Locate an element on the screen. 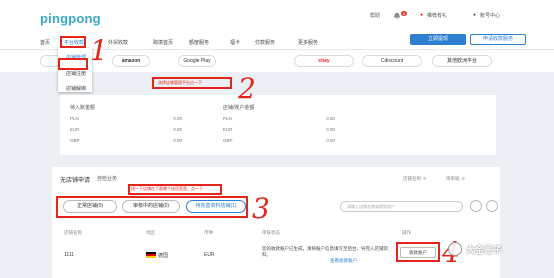 The image size is (554, 278). col-currency: 币种 is located at coordinates (208, 232).